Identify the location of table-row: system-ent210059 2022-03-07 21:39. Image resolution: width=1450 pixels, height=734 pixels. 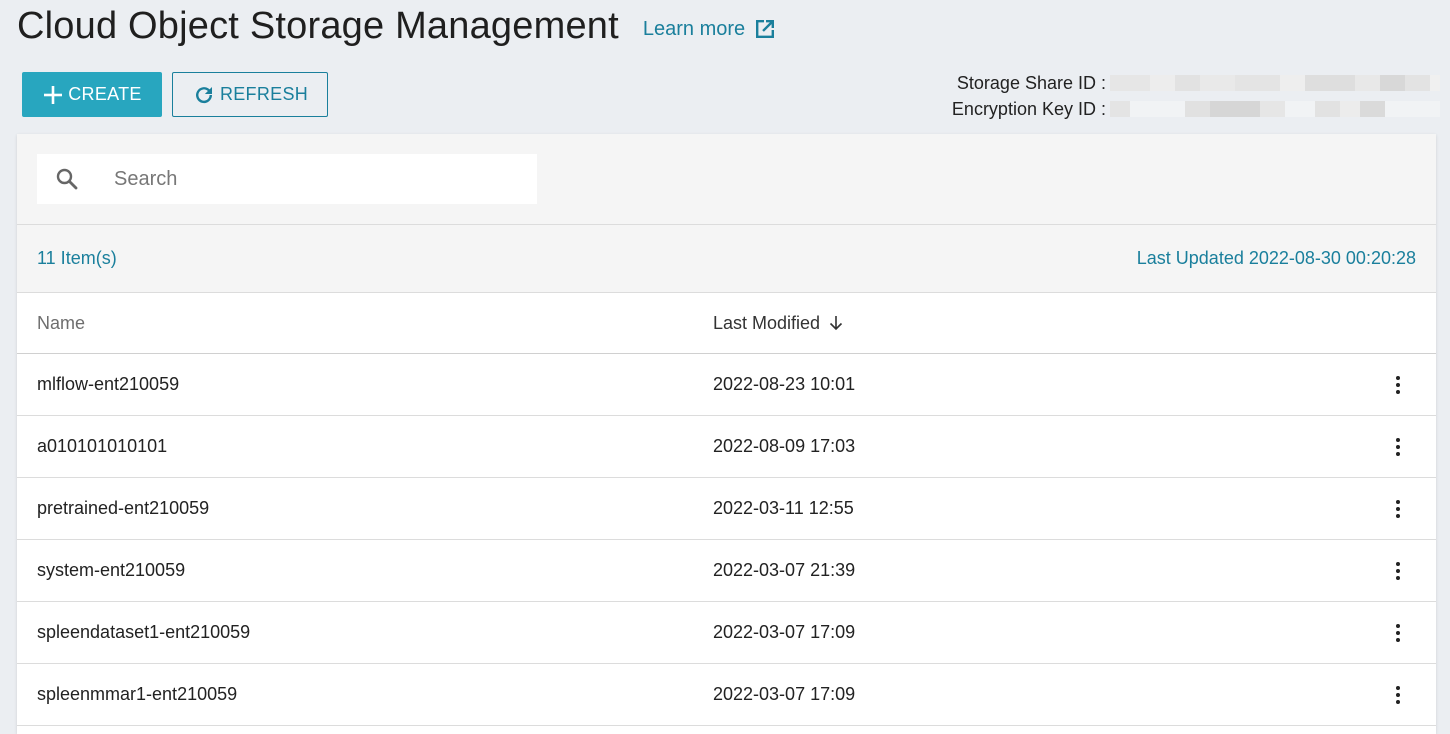
(726, 571).